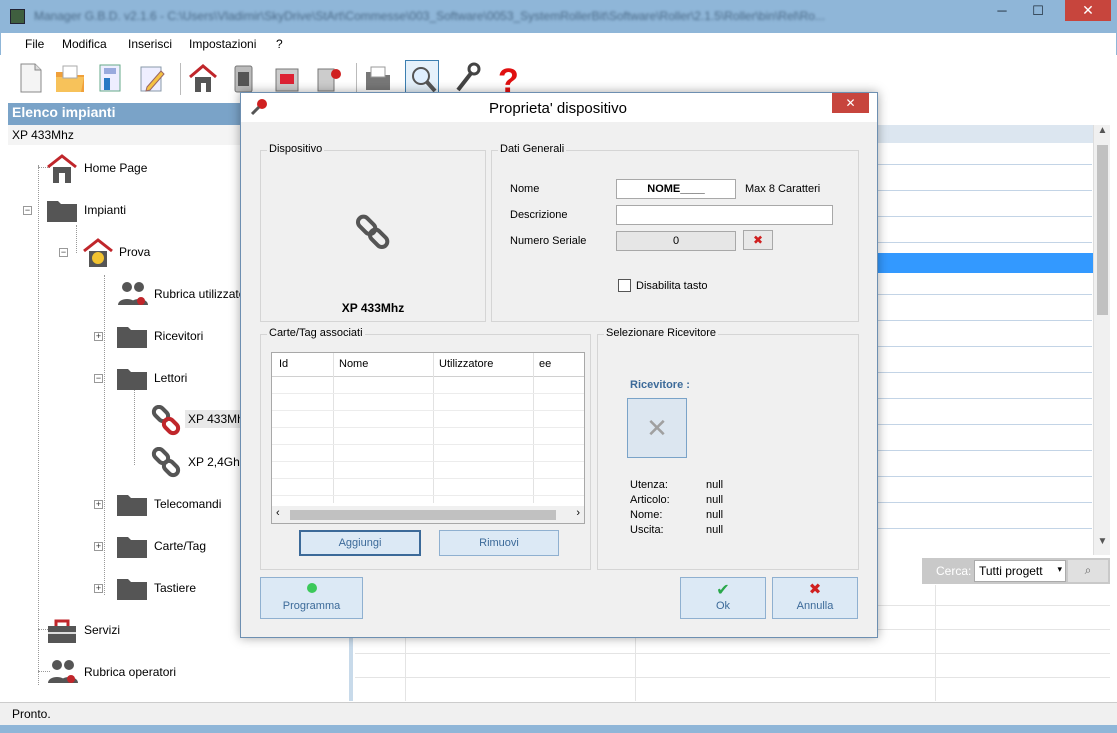 This screenshot has width=1117, height=733. I want to click on tree-item-impianti: Impianti, so click(146, 210).